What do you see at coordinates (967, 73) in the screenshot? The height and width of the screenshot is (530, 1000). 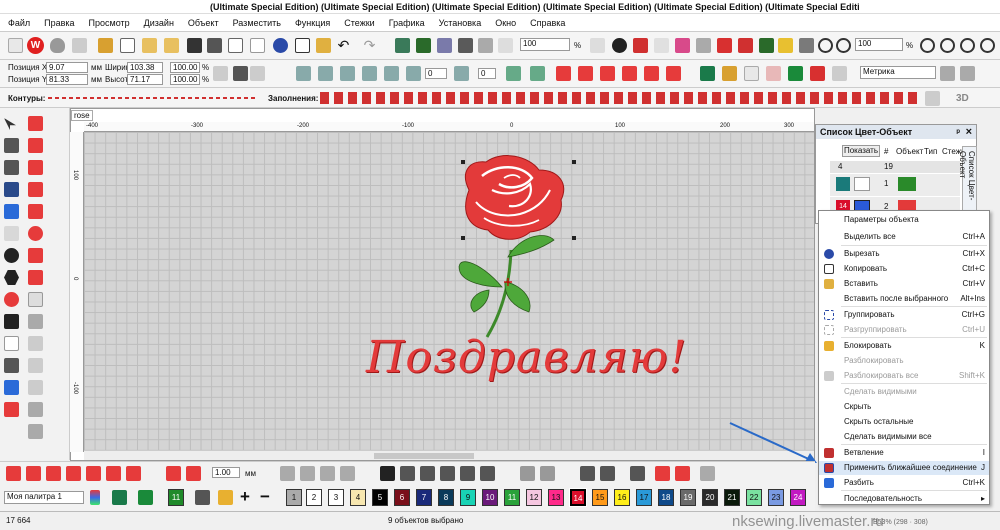 I see `sizing-icon` at bounding box center [967, 73].